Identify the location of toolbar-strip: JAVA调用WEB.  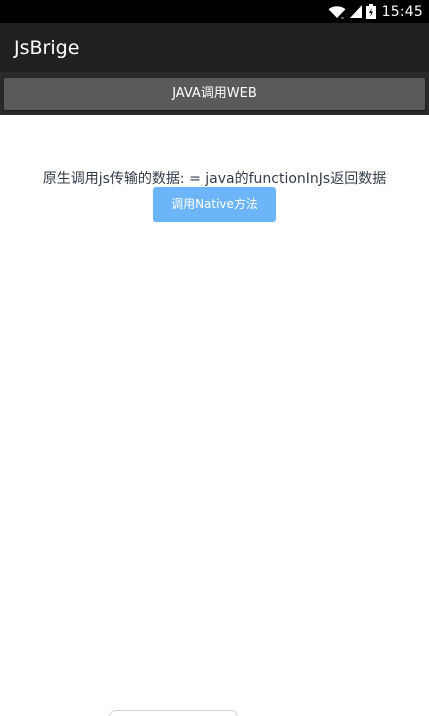
(214, 93).